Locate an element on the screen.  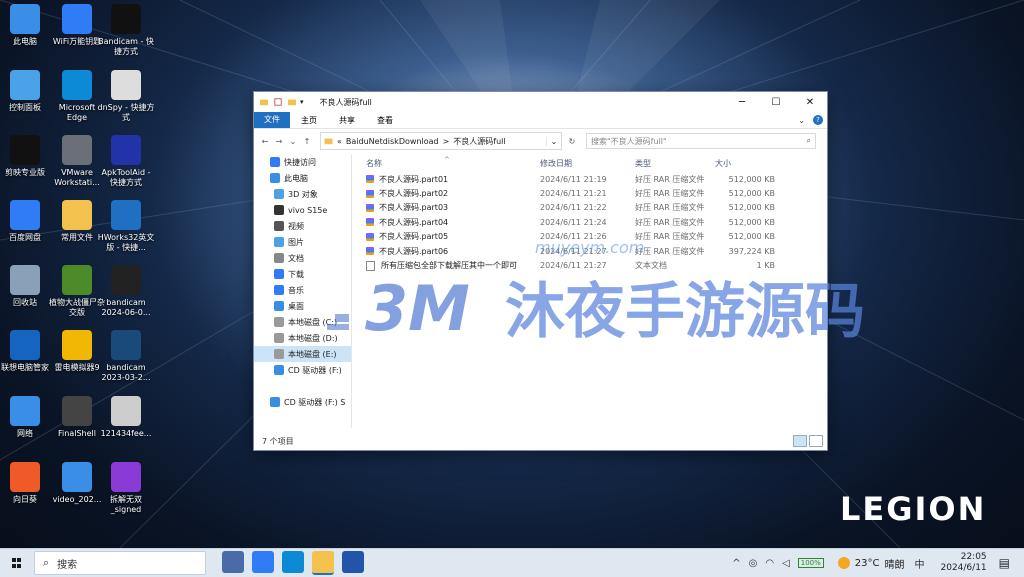
tray-app-icon: ◎ is located at coordinates (753, 563).